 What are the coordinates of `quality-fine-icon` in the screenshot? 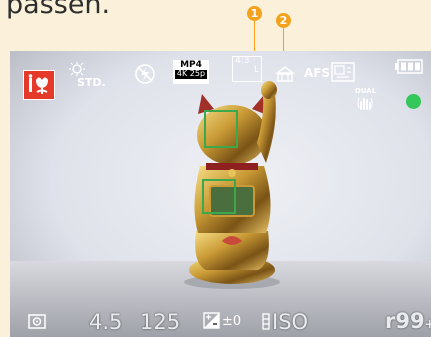 It's located at (285, 74).